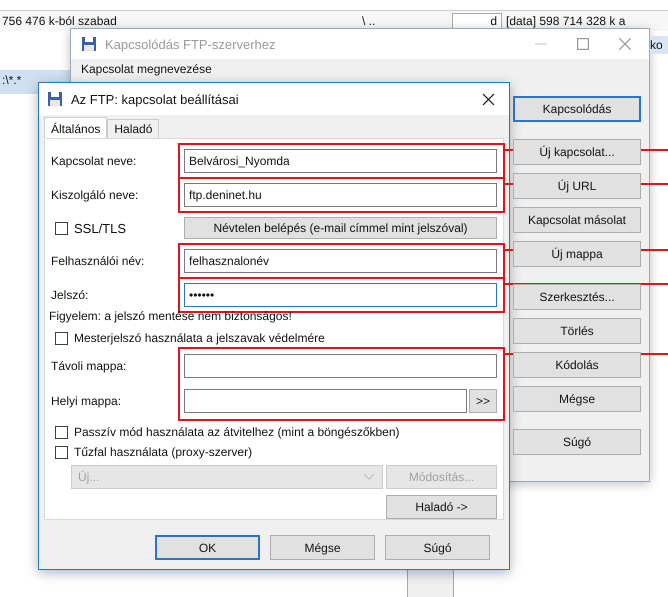 This screenshot has height=597, width=668. What do you see at coordinates (86, 401) in the screenshot?
I see `field-label: Helyi mappa:` at bounding box center [86, 401].